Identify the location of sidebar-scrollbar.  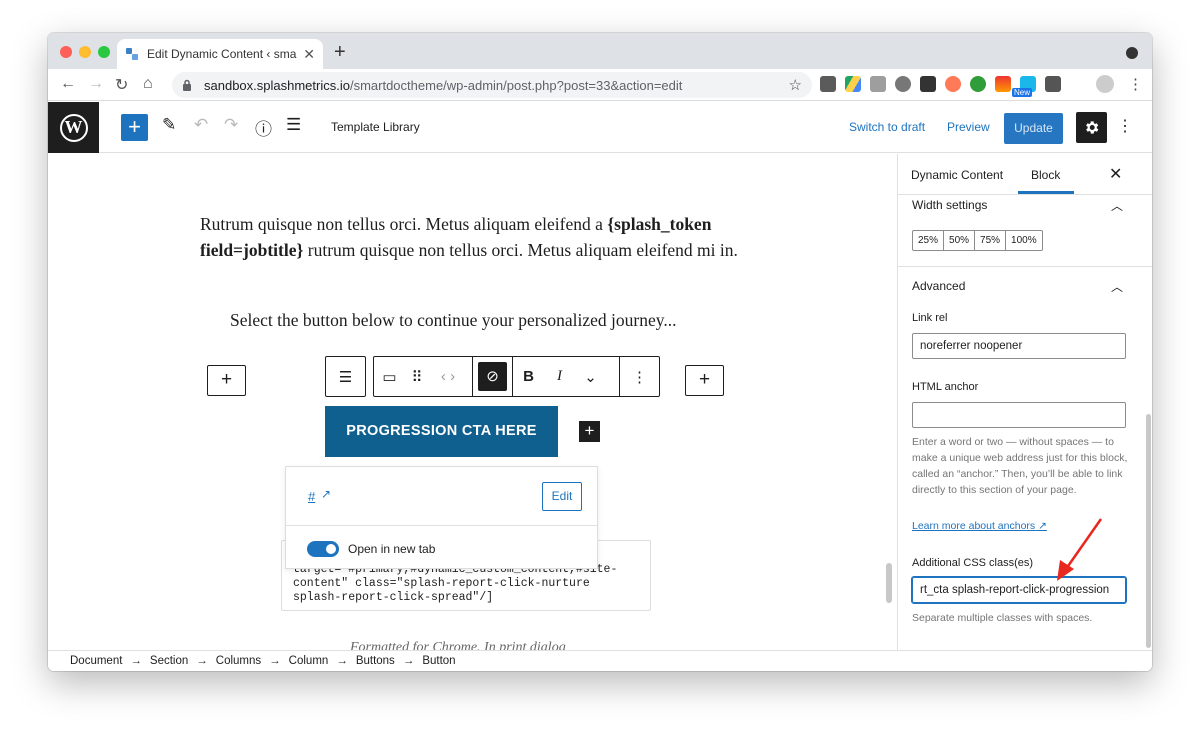
(1148, 531).